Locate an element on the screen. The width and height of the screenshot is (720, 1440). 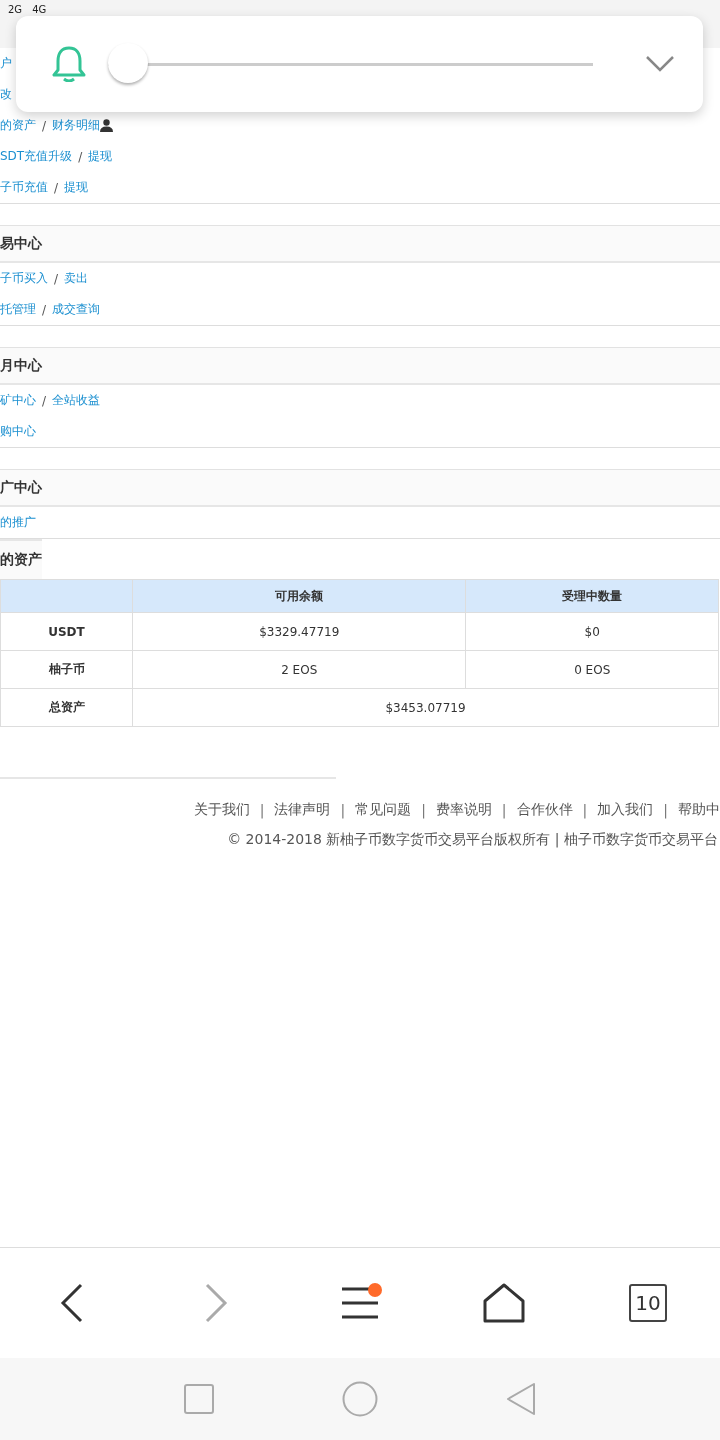
menu-link: 卖出 is located at coordinates (76, 278).